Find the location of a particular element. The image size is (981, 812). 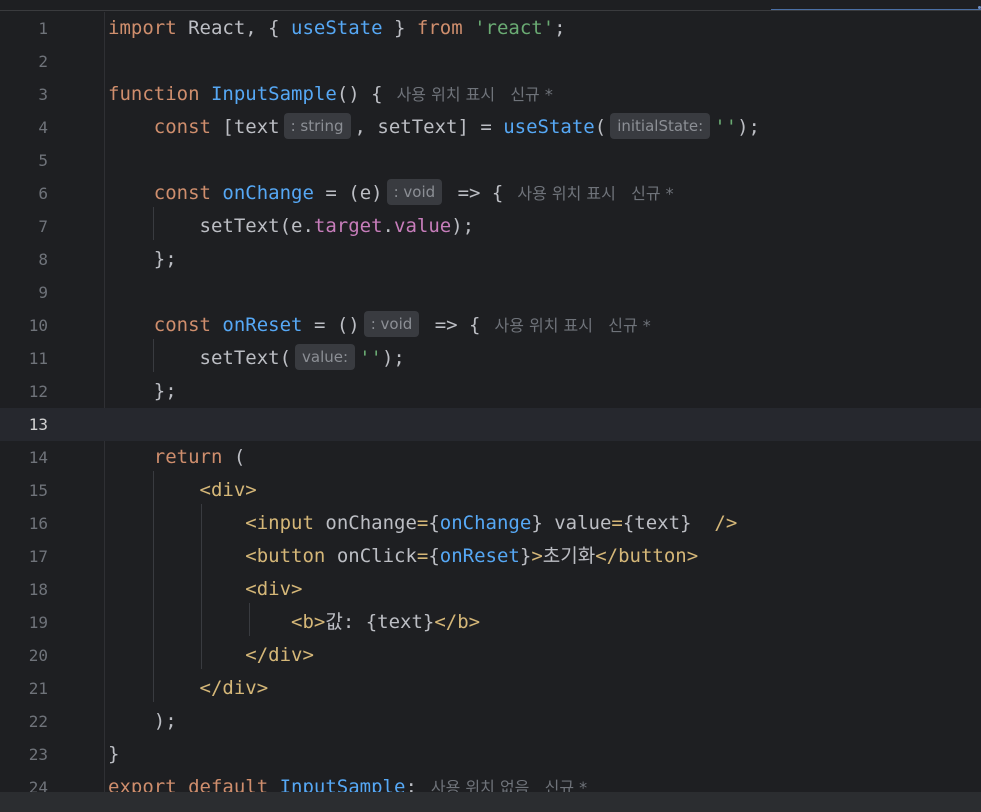

code-text: setText(value: ''); is located at coordinates (256, 358).